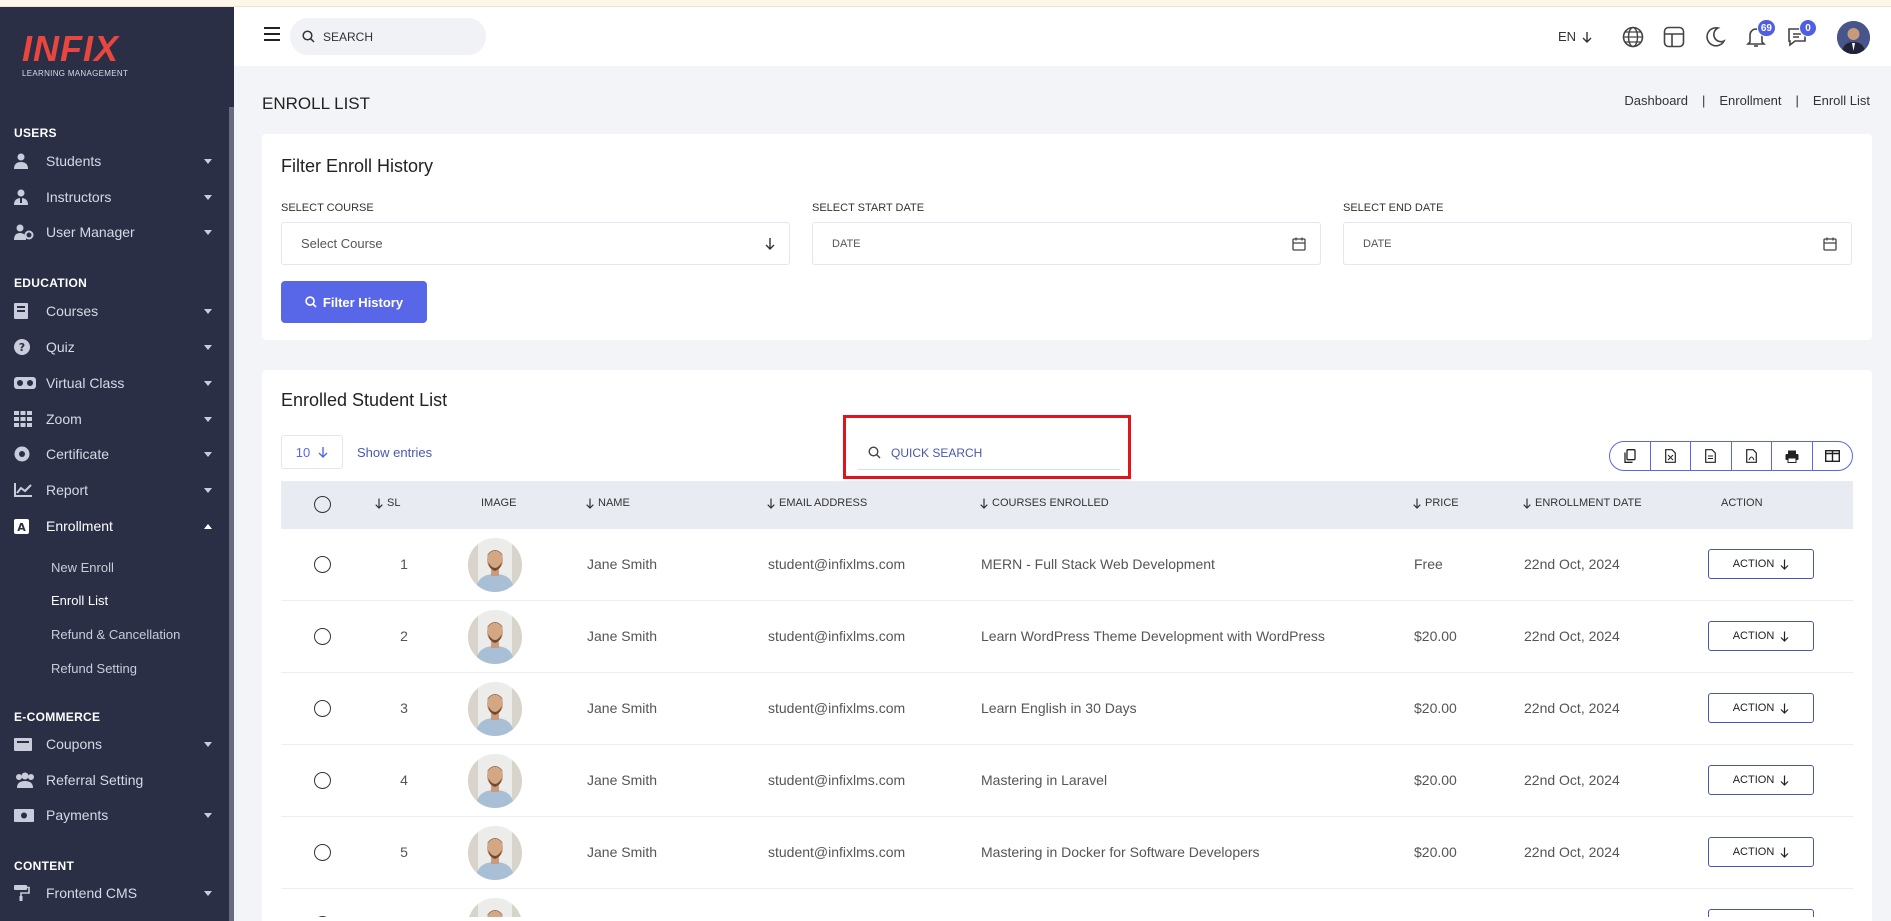 The height and width of the screenshot is (921, 1891). Describe the element at coordinates (395, 452) in the screenshot. I see `show-entries-label: Show entries` at that location.